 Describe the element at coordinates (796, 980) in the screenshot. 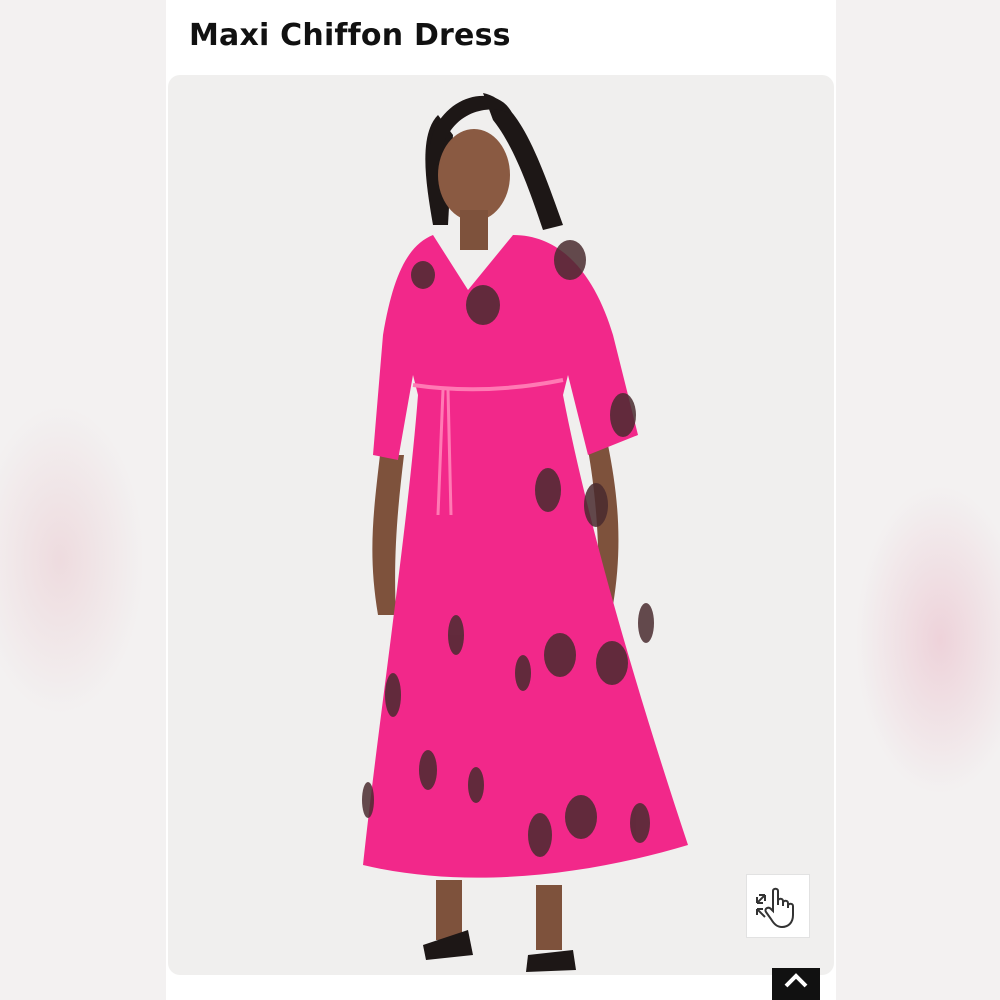

I see `chevron-up-icon` at that location.